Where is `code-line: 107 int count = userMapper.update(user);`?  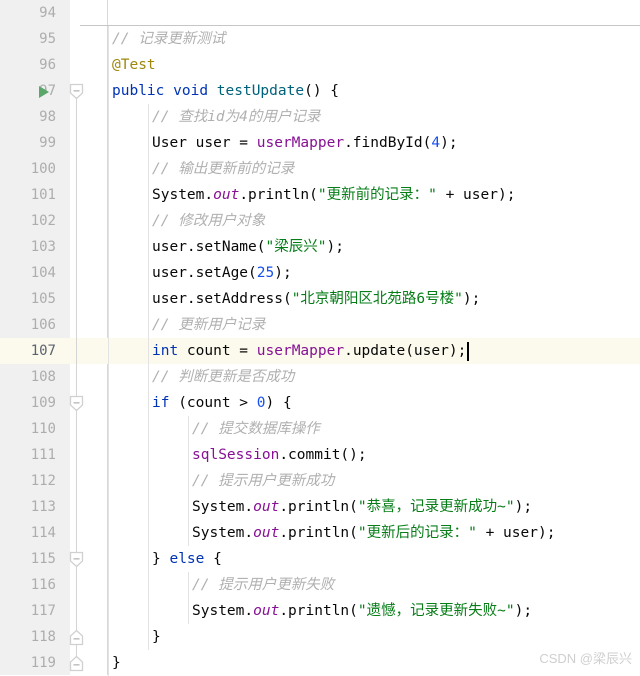 code-line: 107 int count = userMapper.update(user); is located at coordinates (320, 351).